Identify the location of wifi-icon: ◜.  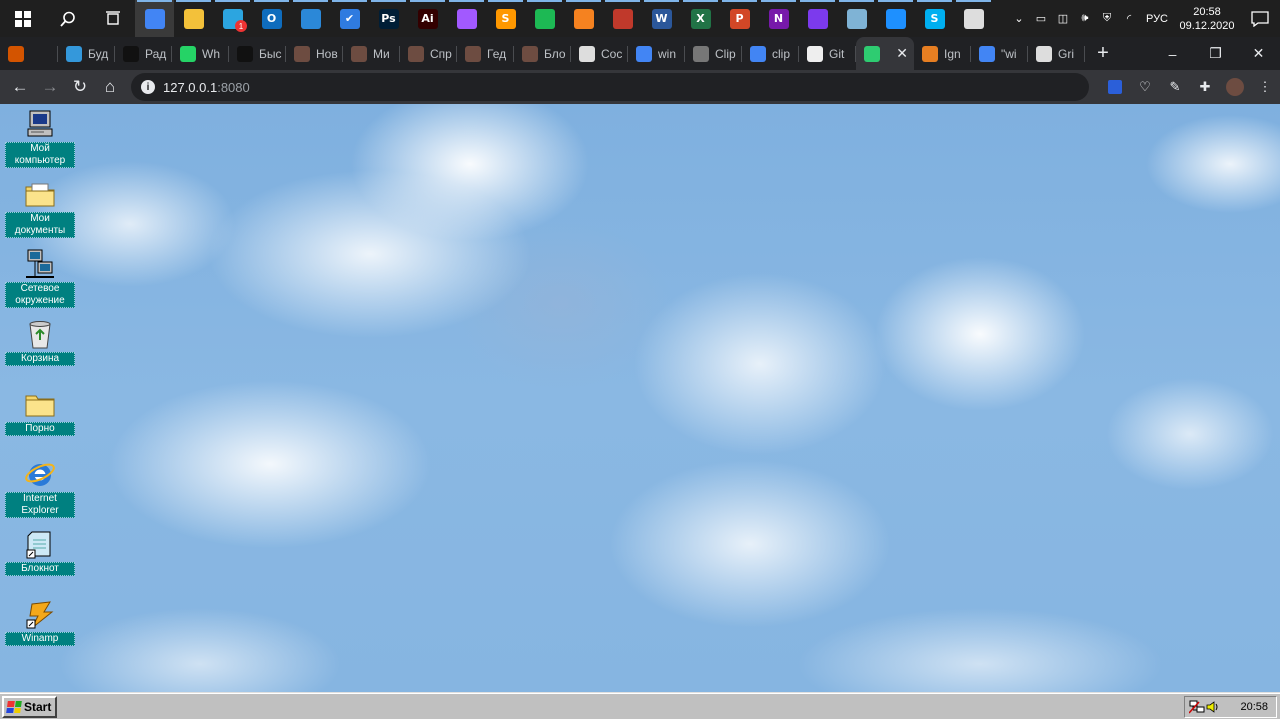
(1129, 18).